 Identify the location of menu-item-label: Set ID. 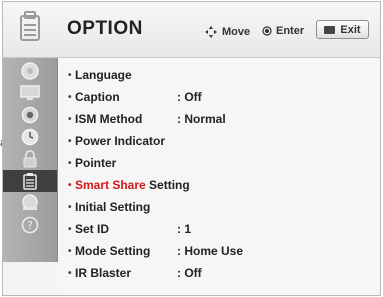
(92, 229).